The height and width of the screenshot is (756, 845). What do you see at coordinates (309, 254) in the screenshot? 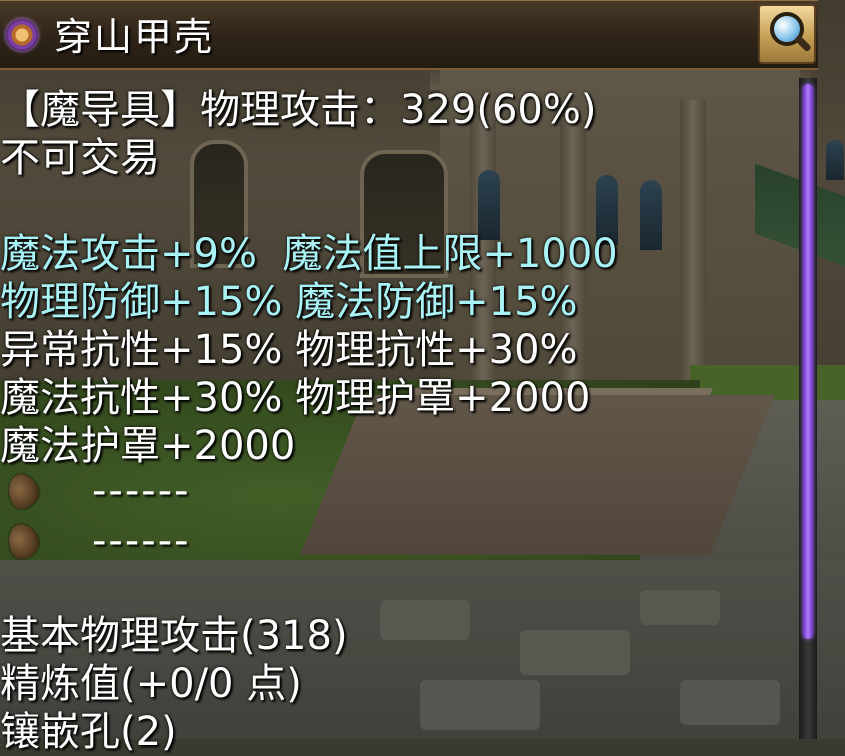
I see `bonus-line: 魔法攻击+9% 魔法值上限+1000` at bounding box center [309, 254].